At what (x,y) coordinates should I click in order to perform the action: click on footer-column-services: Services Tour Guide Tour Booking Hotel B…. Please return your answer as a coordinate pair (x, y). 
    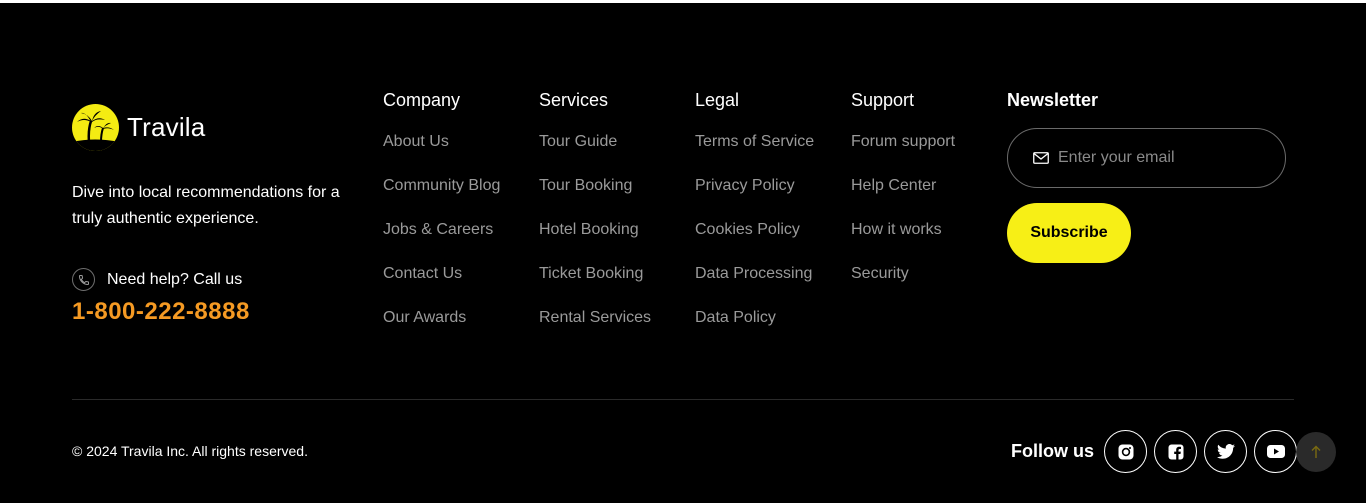
    Looking at the image, I should click on (595, 220).